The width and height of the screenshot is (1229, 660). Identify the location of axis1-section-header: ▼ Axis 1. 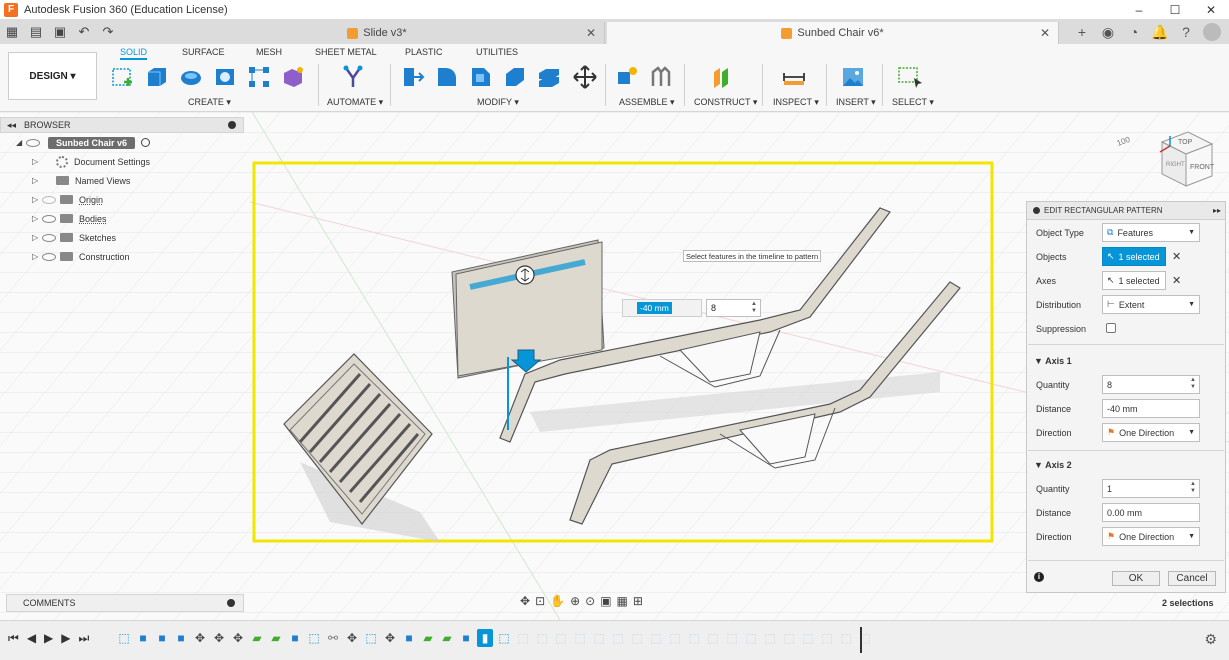
(1053, 361).